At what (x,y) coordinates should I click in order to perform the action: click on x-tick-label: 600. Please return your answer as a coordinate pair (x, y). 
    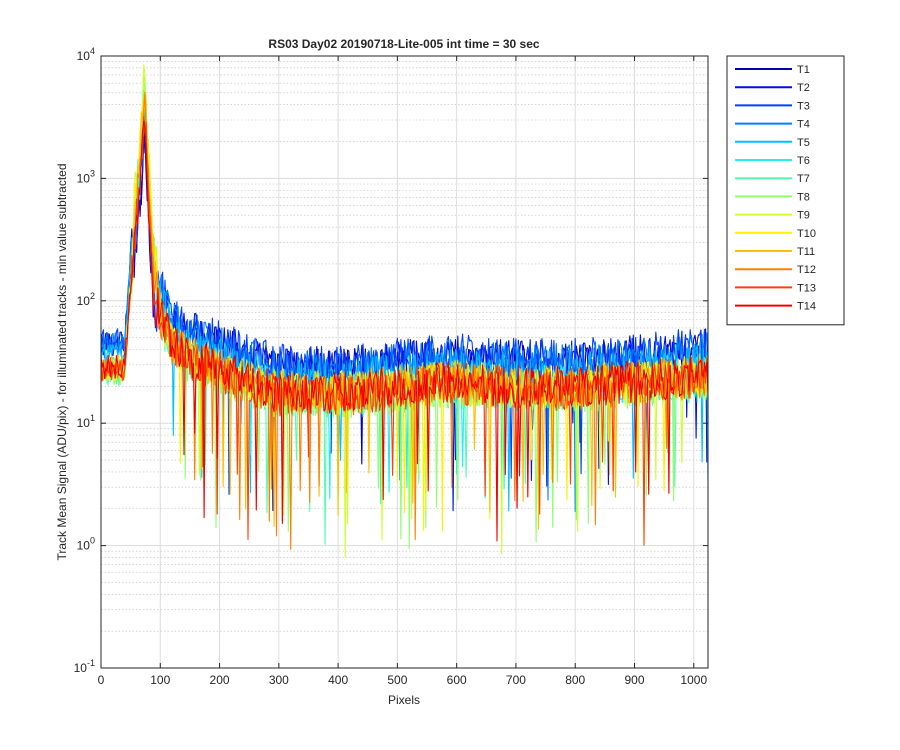
    Looking at the image, I should click on (457, 680).